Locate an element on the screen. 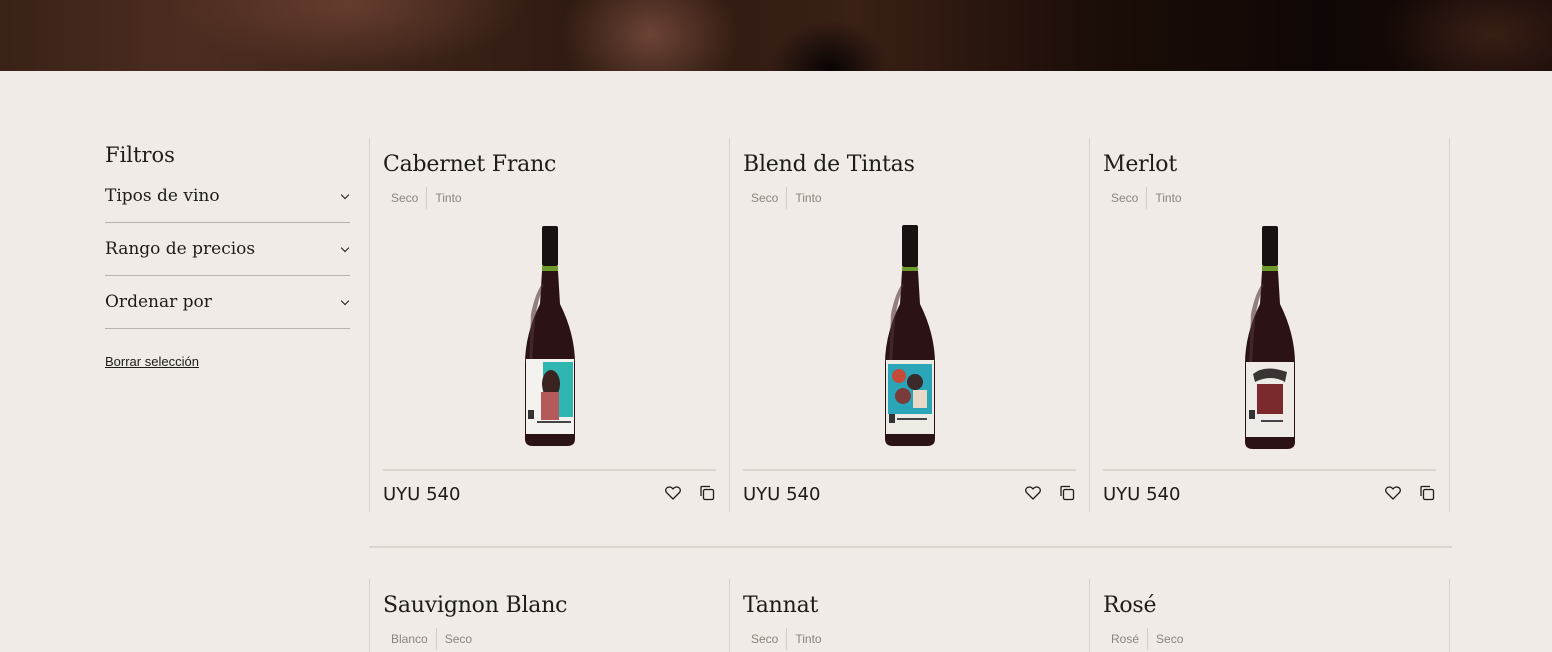 The image size is (1552, 652). product-tags: Blanco Seco is located at coordinates (549, 639).